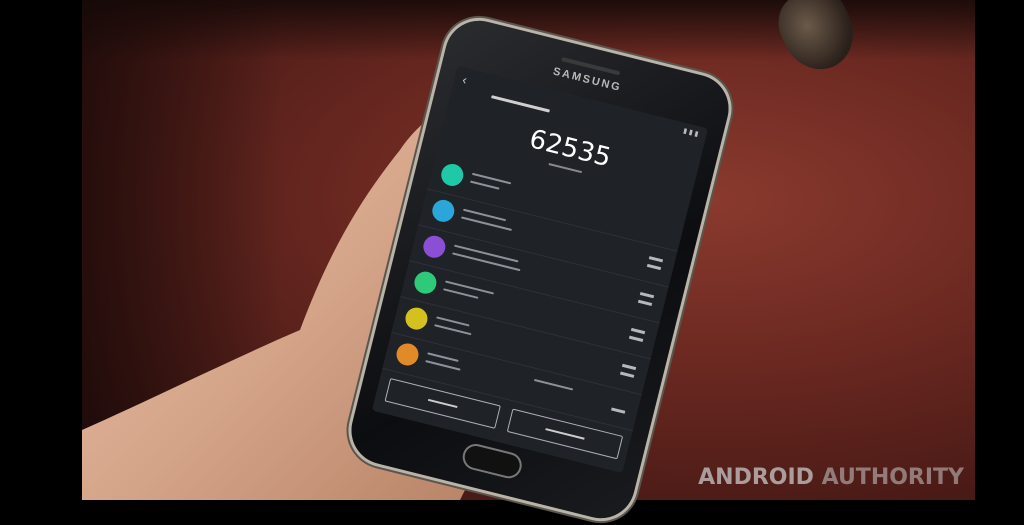 The width and height of the screenshot is (1024, 525). What do you see at coordinates (756, 477) in the screenshot?
I see `watermark-part1: ANDROID` at bounding box center [756, 477].